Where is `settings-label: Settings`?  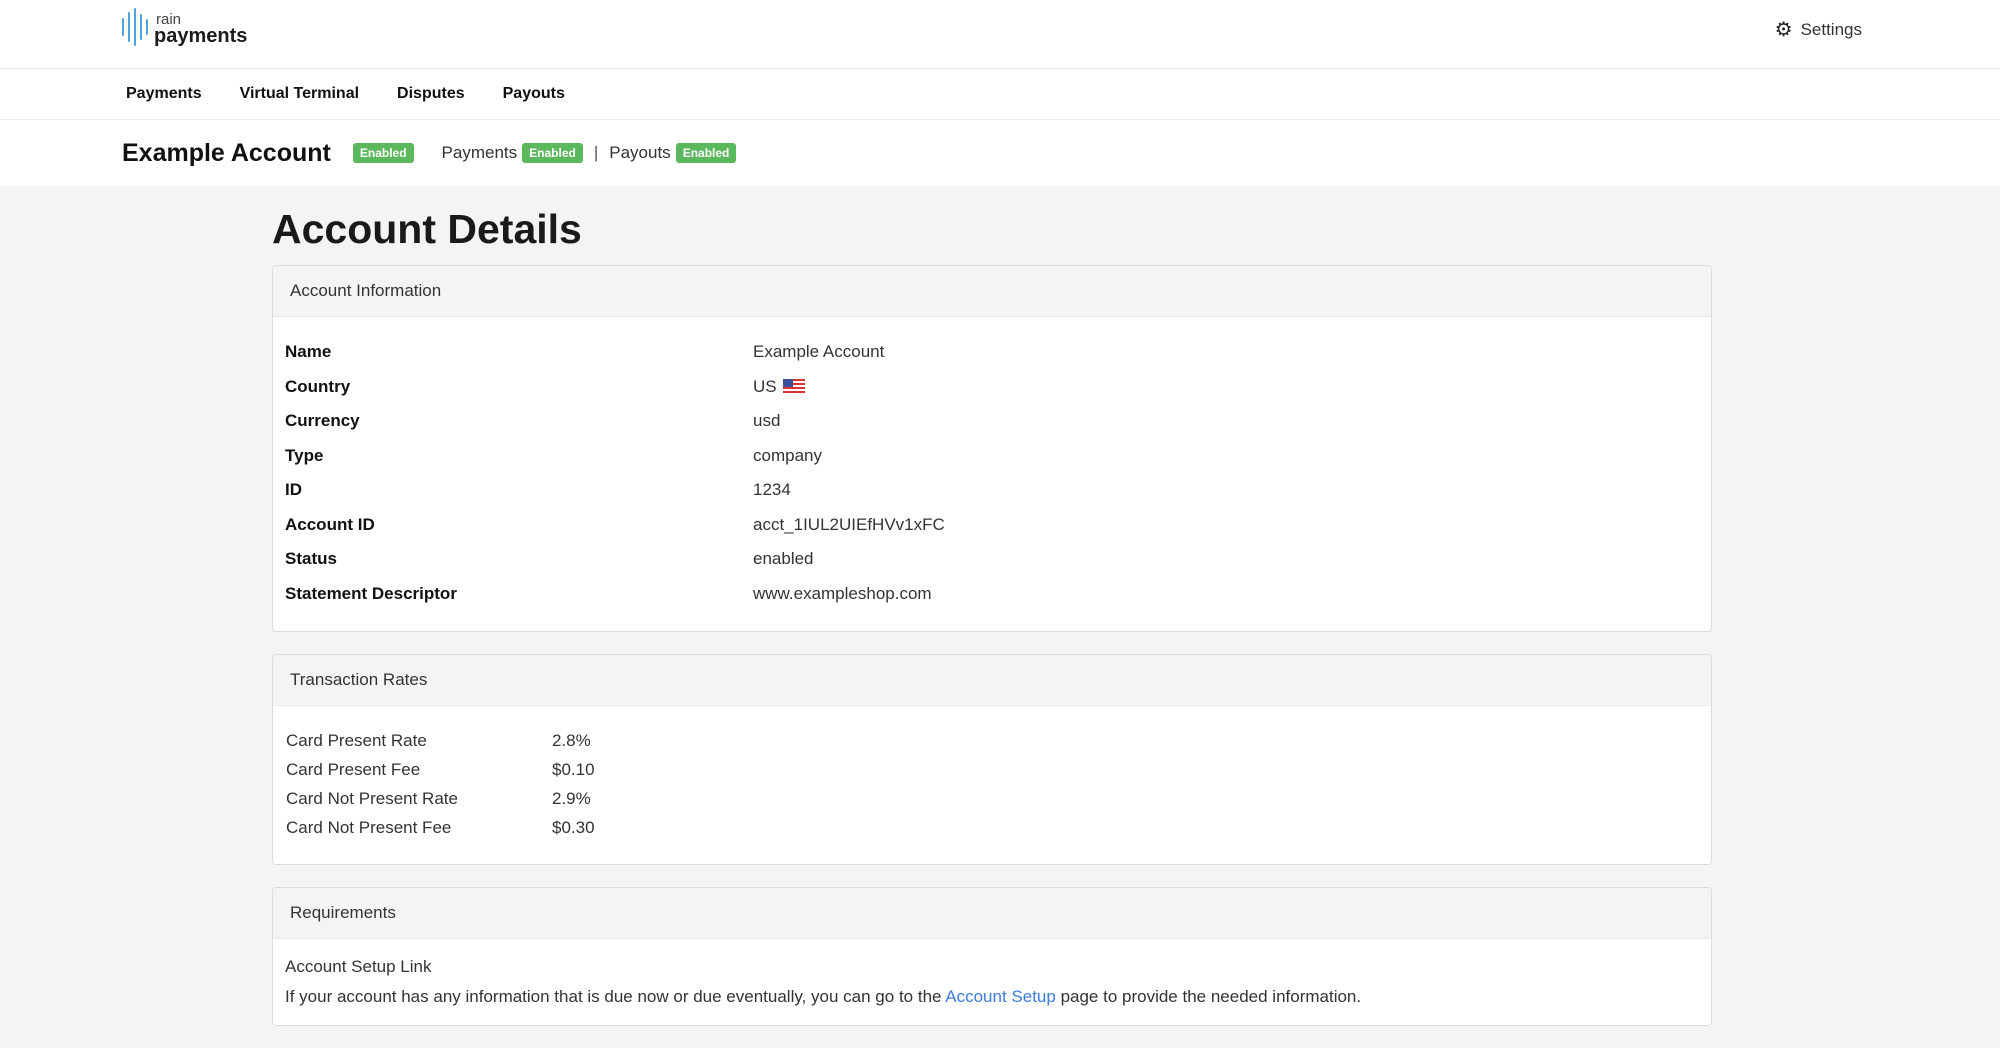 settings-label: Settings is located at coordinates (1831, 29).